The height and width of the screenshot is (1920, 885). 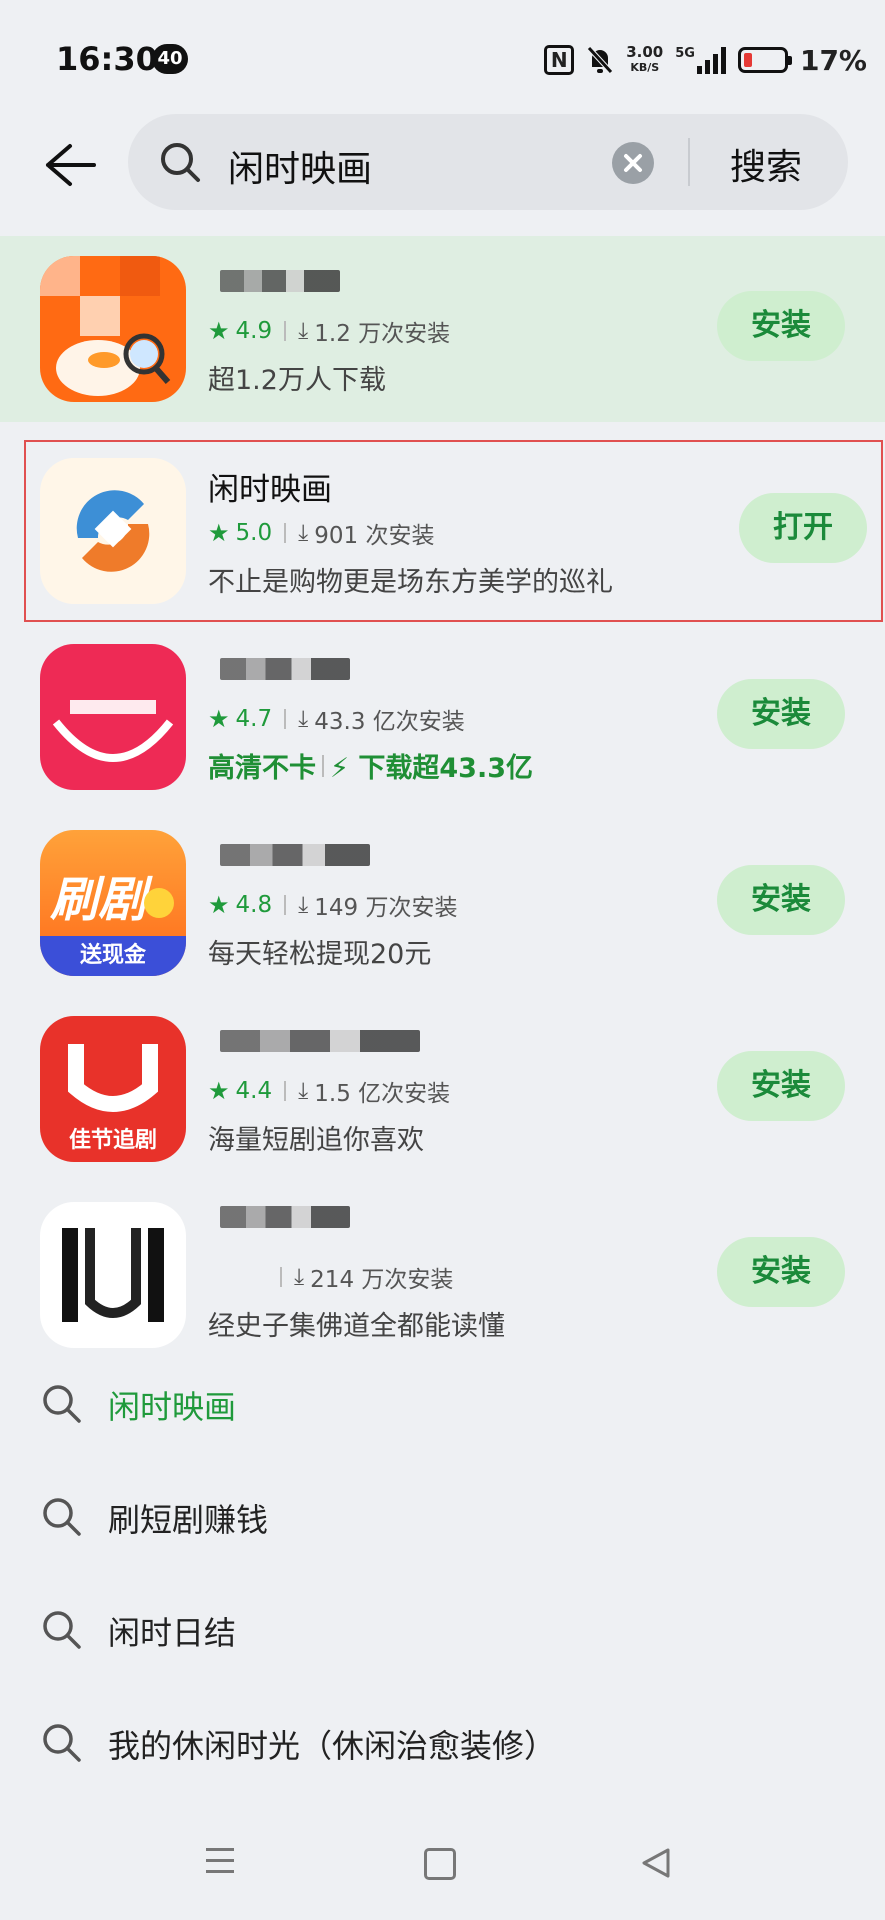 I want to click on search-header: 闲时映画 搜索, so click(x=442, y=165).